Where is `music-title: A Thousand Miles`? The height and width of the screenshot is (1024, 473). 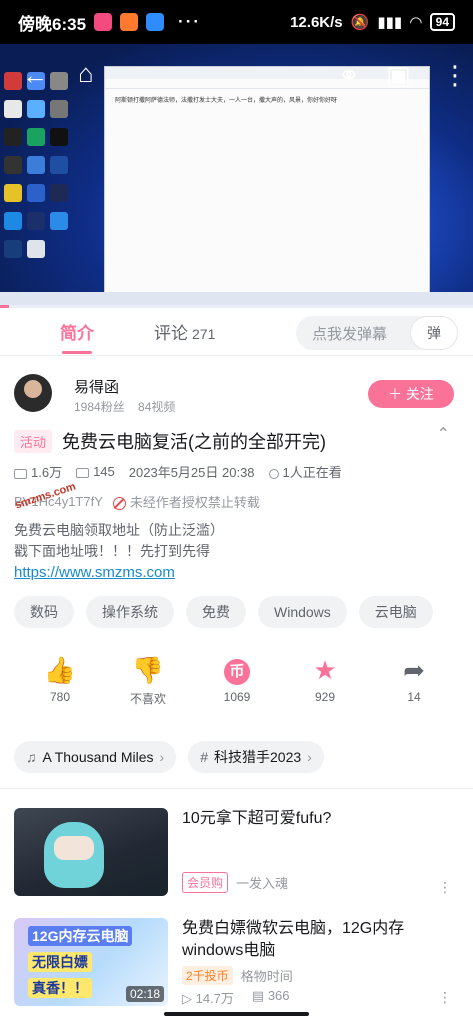
music-title: A Thousand Miles is located at coordinates (98, 757).